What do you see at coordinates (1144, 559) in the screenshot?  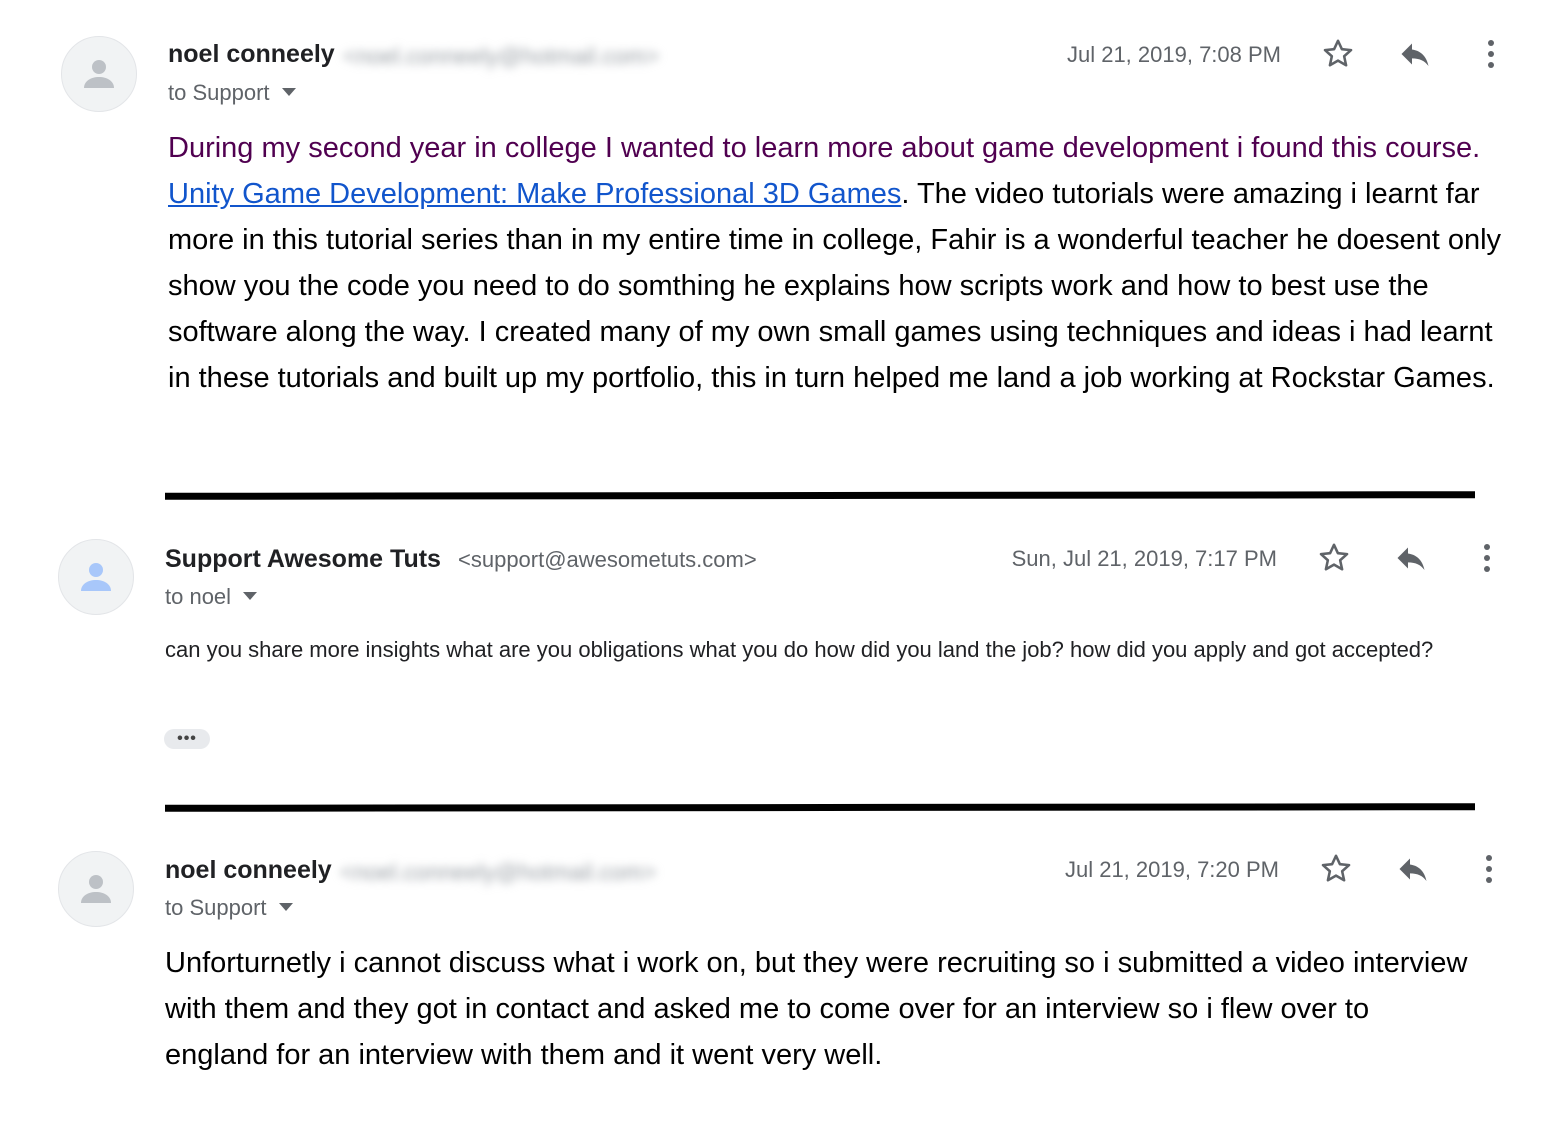 I see `message-date: Sun, Jul 21, 2019, 7:17 PM` at bounding box center [1144, 559].